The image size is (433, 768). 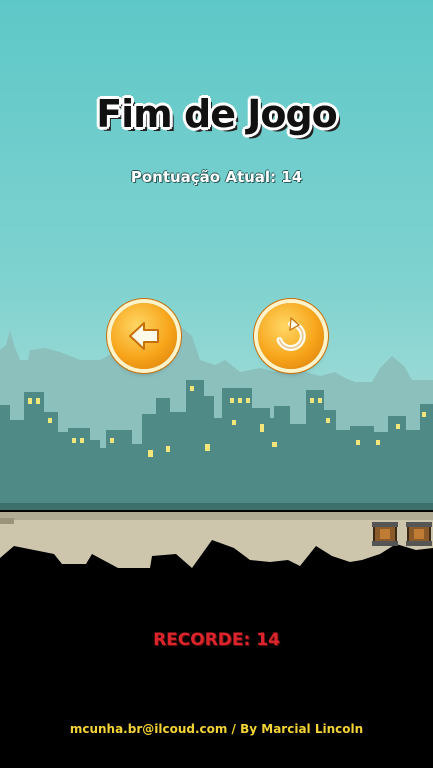 I want to click on credits-email: mcunha.br@ilcoud.com, so click(x=148, y=729).